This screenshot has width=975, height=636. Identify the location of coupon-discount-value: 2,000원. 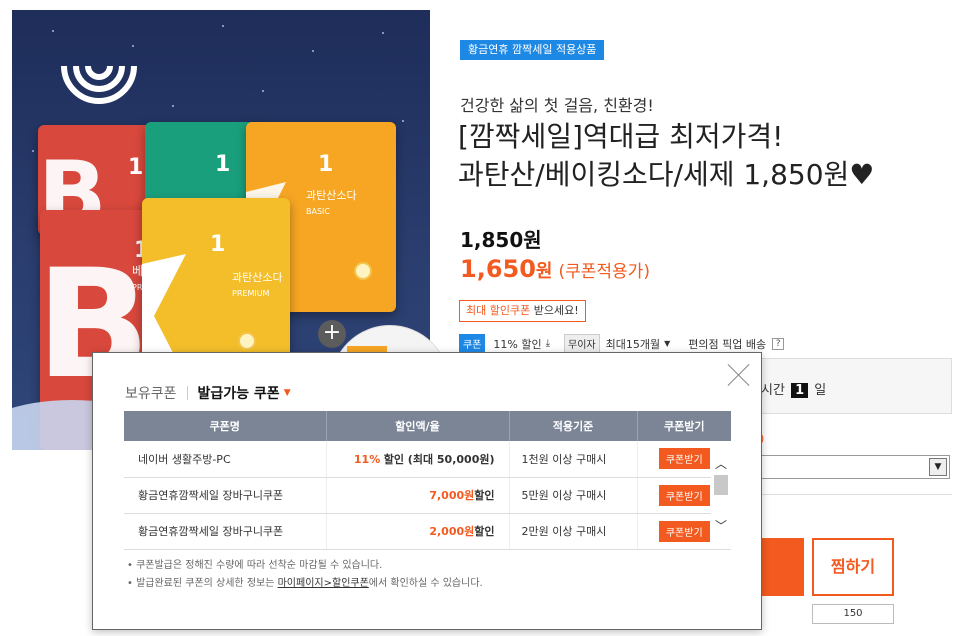
(452, 531).